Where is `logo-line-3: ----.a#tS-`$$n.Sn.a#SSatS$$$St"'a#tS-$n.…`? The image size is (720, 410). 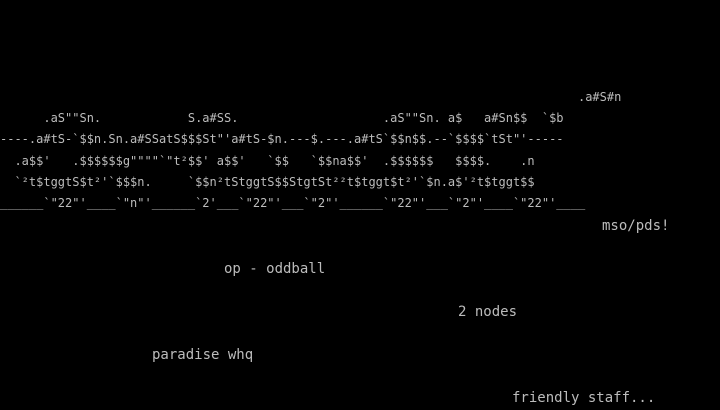
logo-line-3: ----.a#tS-`$$n.Sn.a#SSatS$$$St"'a#tS-$n.… is located at coordinates (282, 139).